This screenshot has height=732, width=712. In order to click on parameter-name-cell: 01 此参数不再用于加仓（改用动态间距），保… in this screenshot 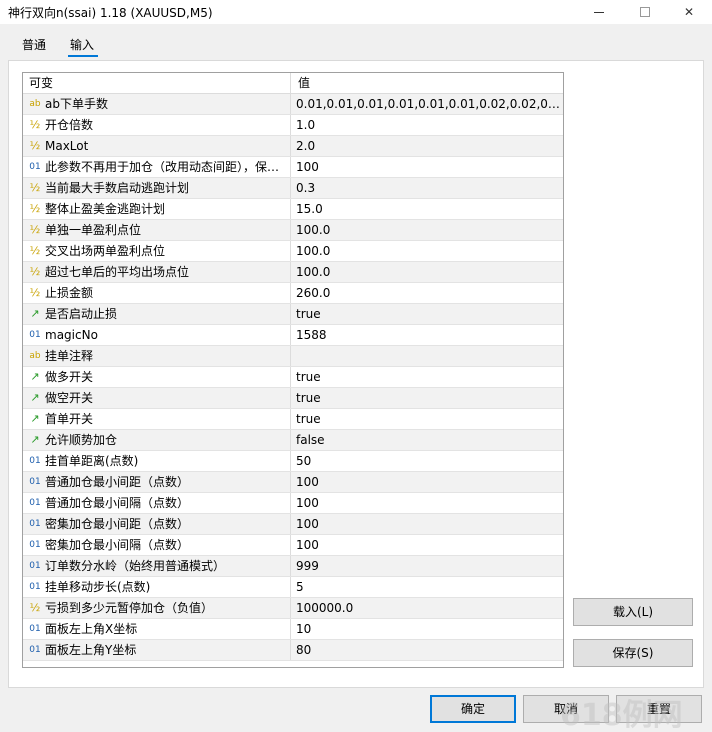, I will do `click(157, 167)`.